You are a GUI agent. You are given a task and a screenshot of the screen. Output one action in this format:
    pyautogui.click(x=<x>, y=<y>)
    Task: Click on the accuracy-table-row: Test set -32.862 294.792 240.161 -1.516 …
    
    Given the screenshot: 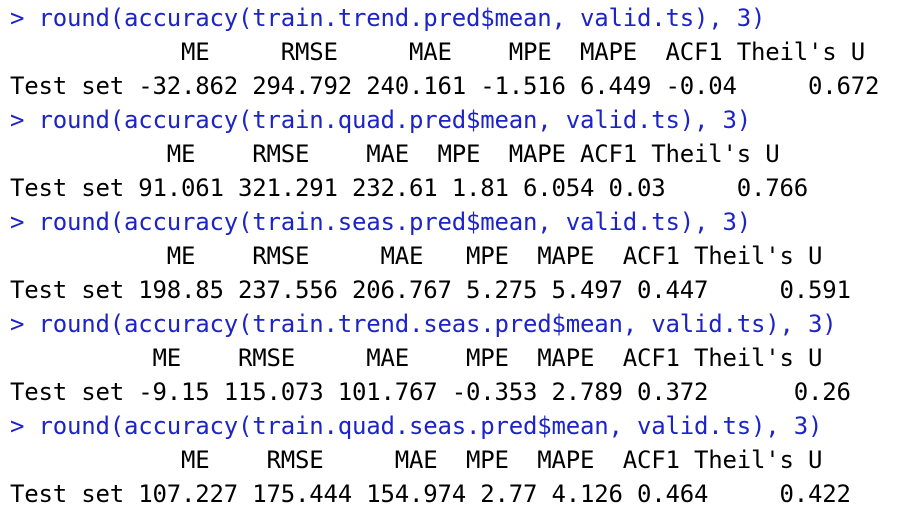 What is the action you would take?
    pyautogui.click(x=445, y=86)
    